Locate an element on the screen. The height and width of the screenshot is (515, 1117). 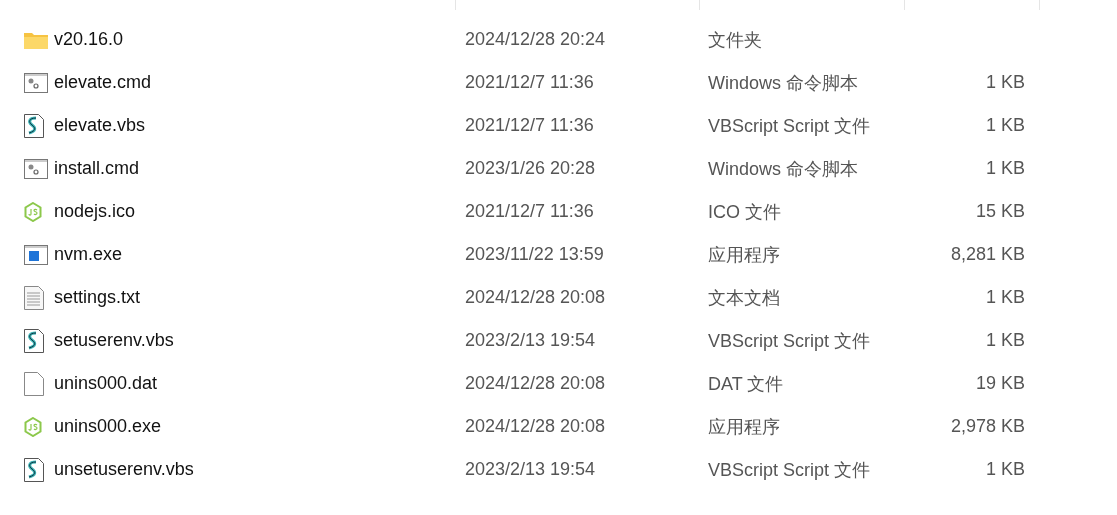
file-name: settings.txt is located at coordinates (259, 297).